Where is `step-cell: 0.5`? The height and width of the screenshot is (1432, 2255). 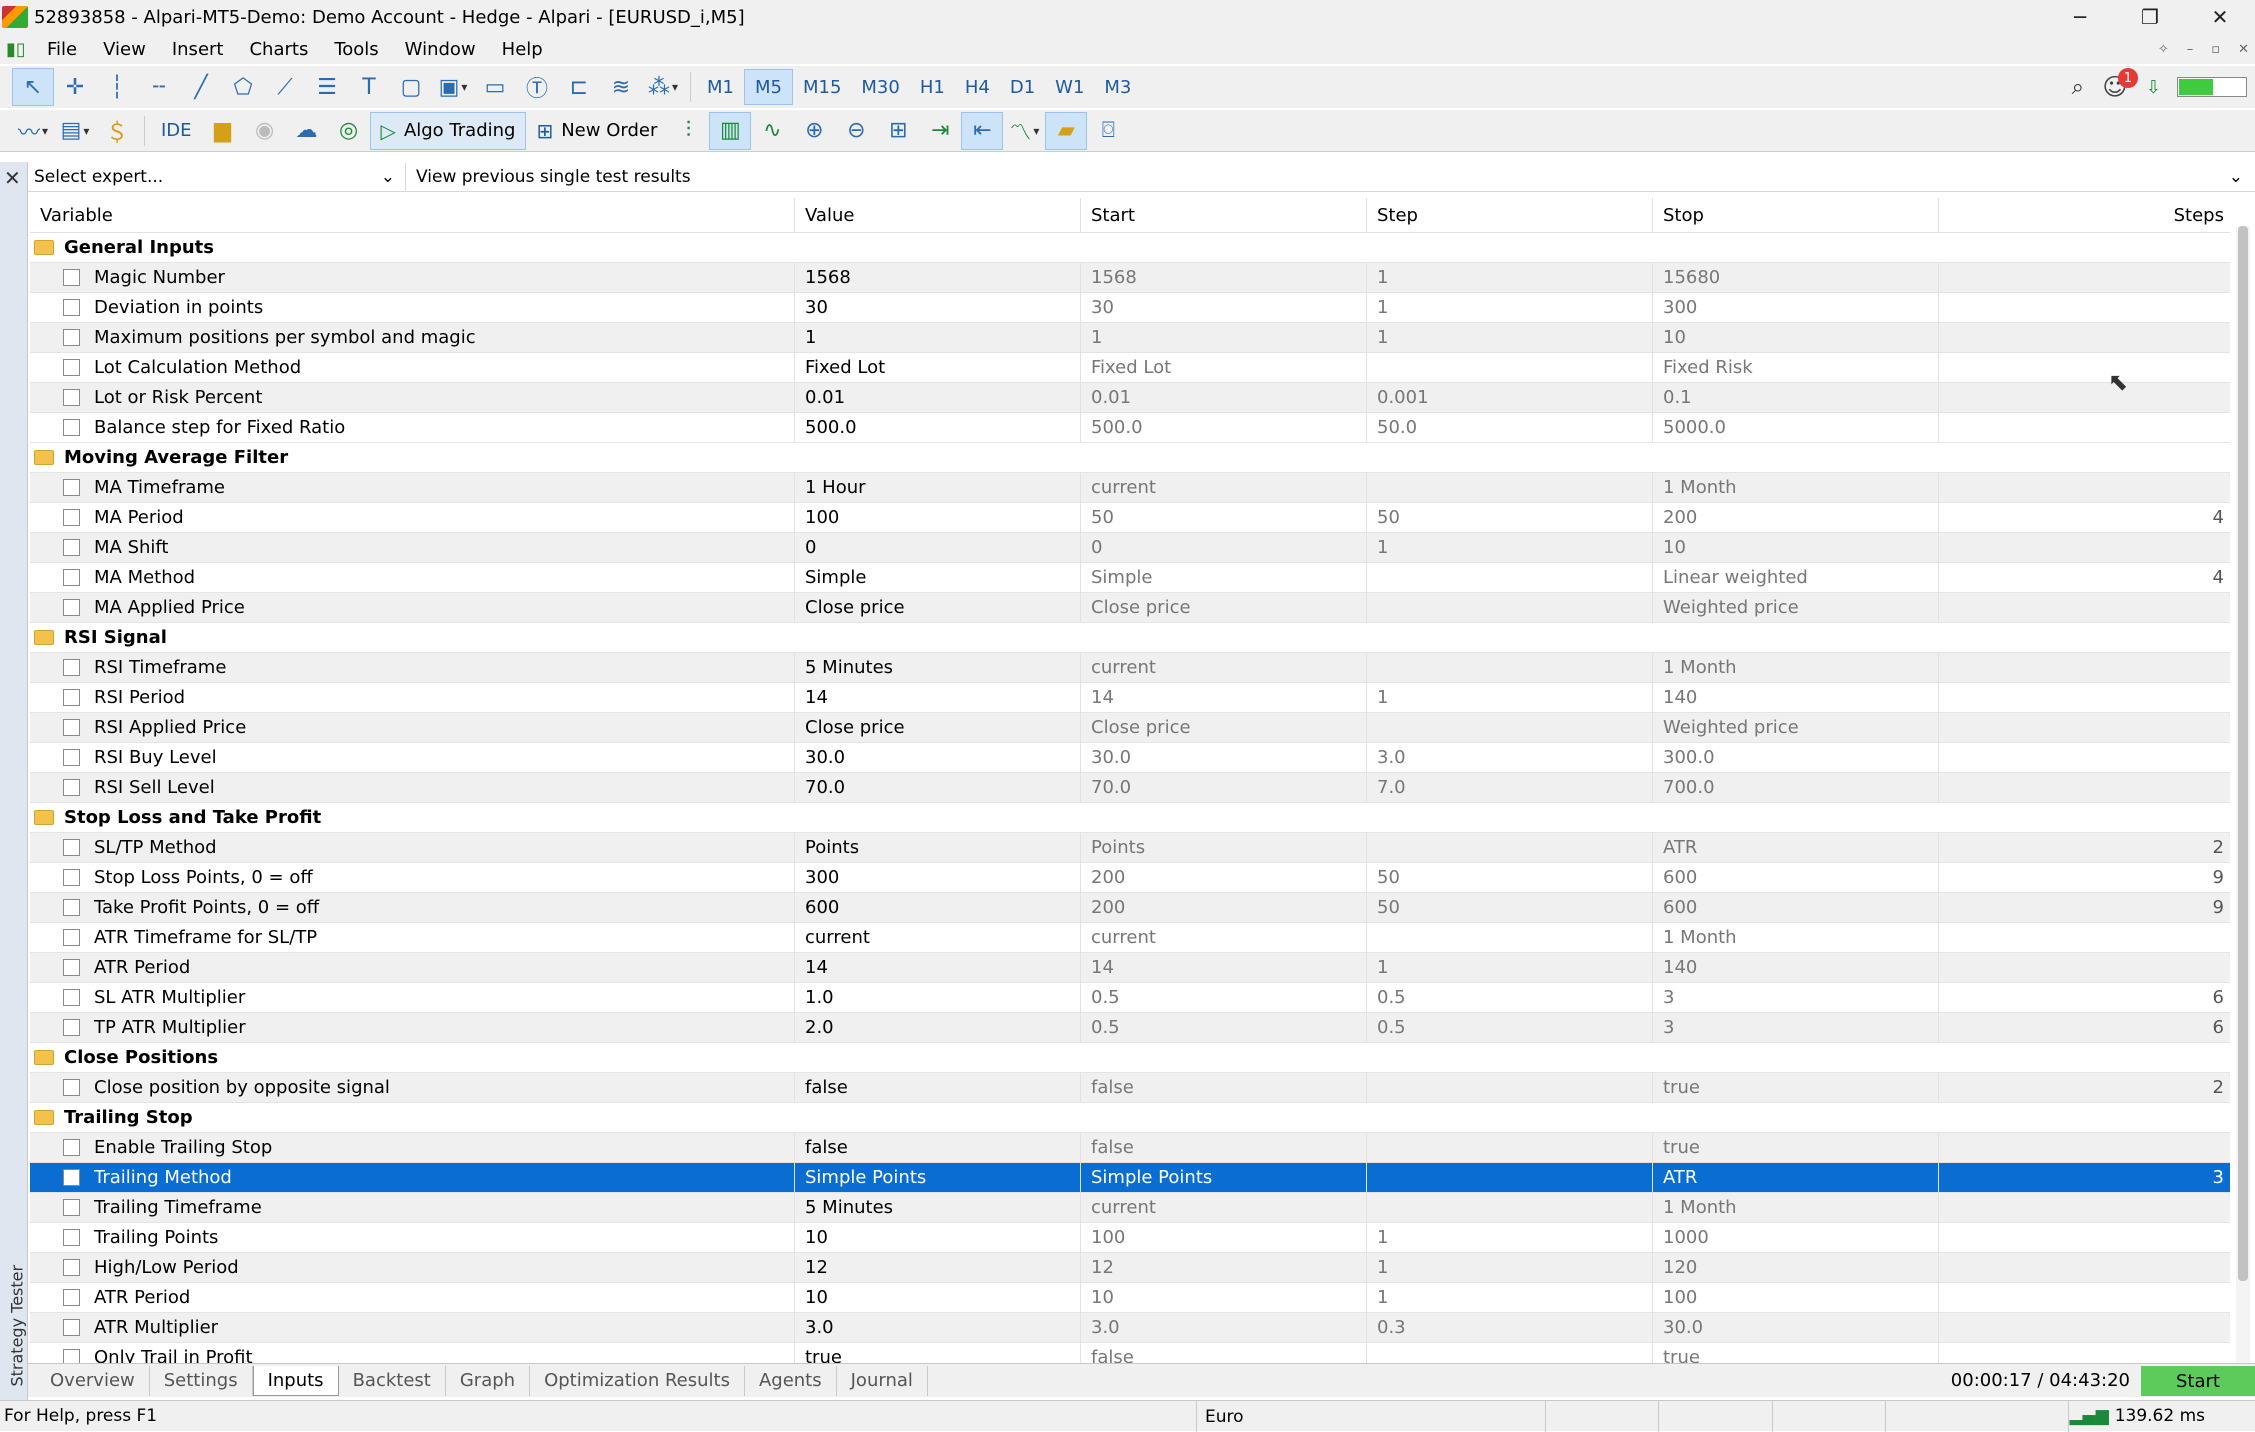
step-cell: 0.5 is located at coordinates (1510, 997).